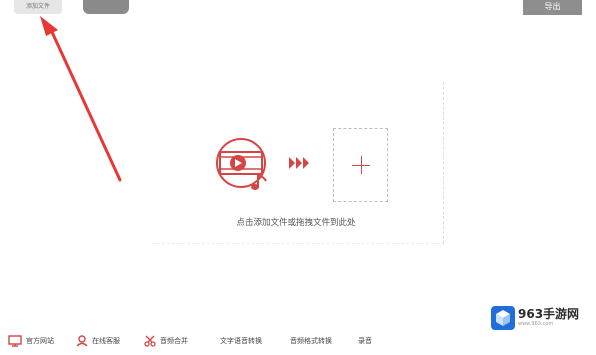 Image resolution: width=596 pixels, height=355 pixels. I want to click on monitor-icon, so click(15, 341).